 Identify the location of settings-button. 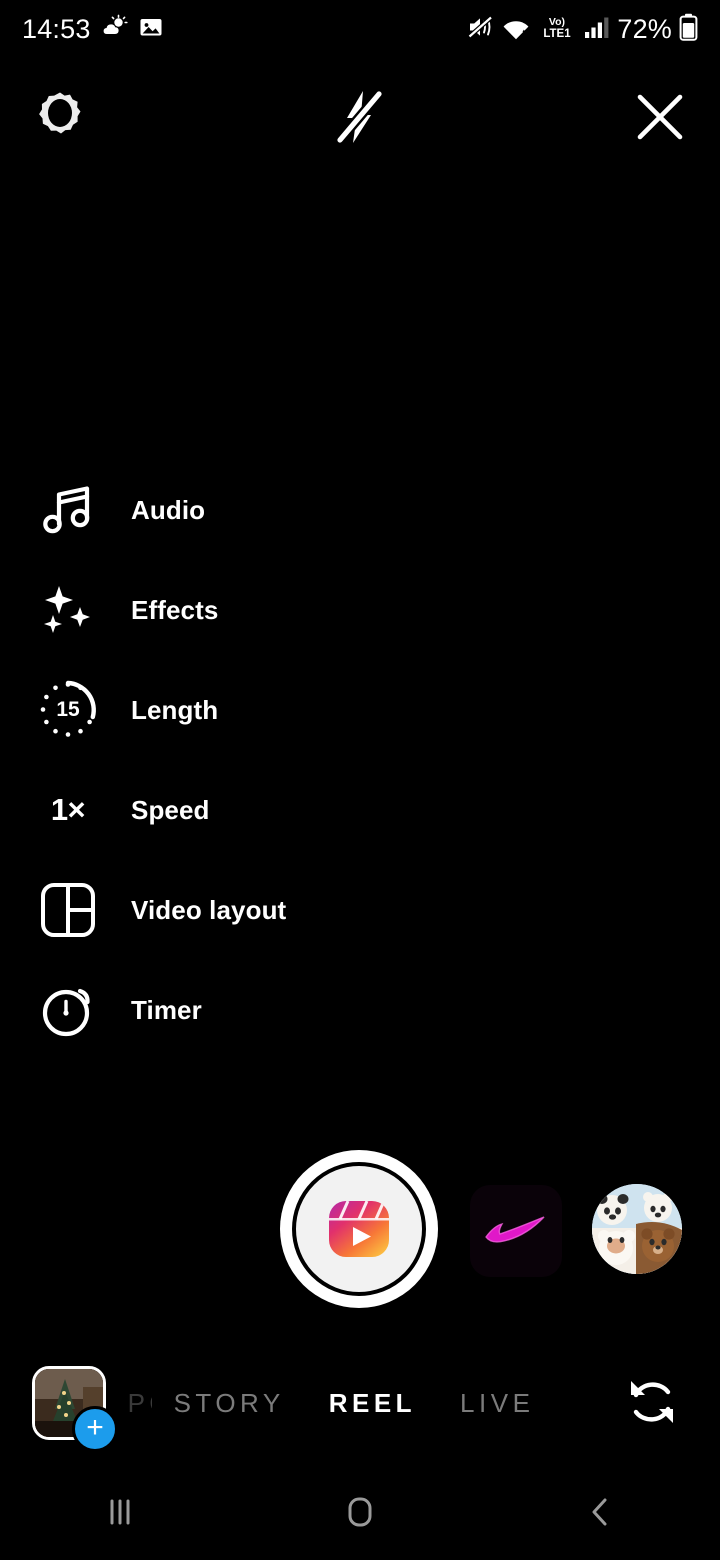
(60, 119).